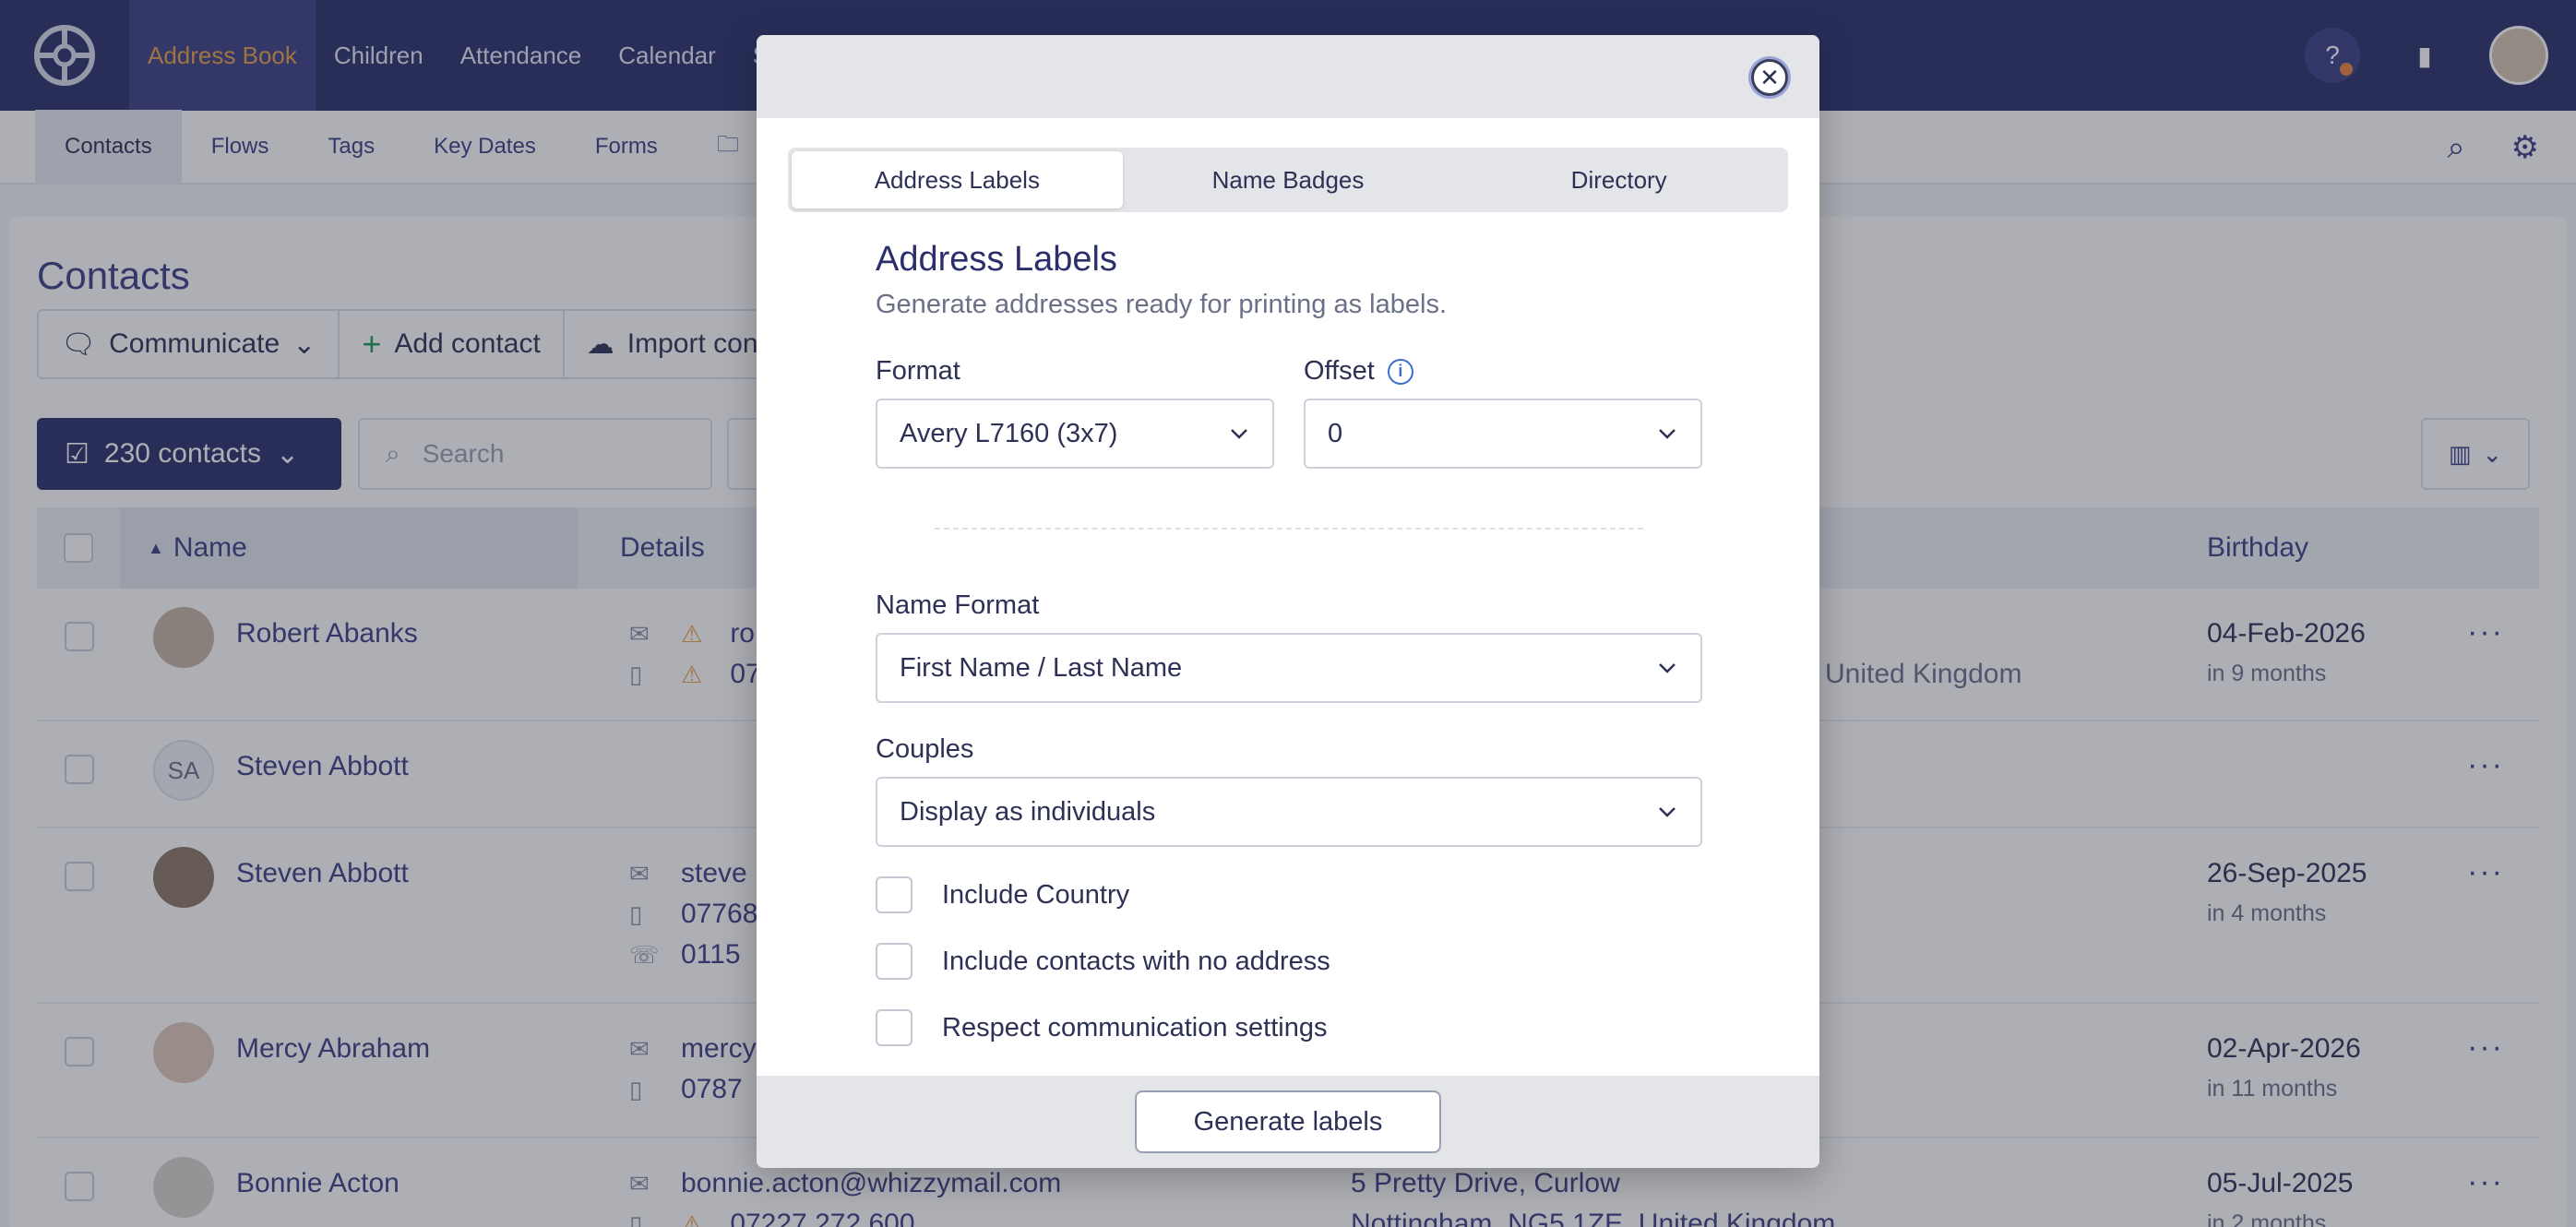 This screenshot has width=2576, height=1227. I want to click on modal-footer: Generate labels, so click(1288, 1122).